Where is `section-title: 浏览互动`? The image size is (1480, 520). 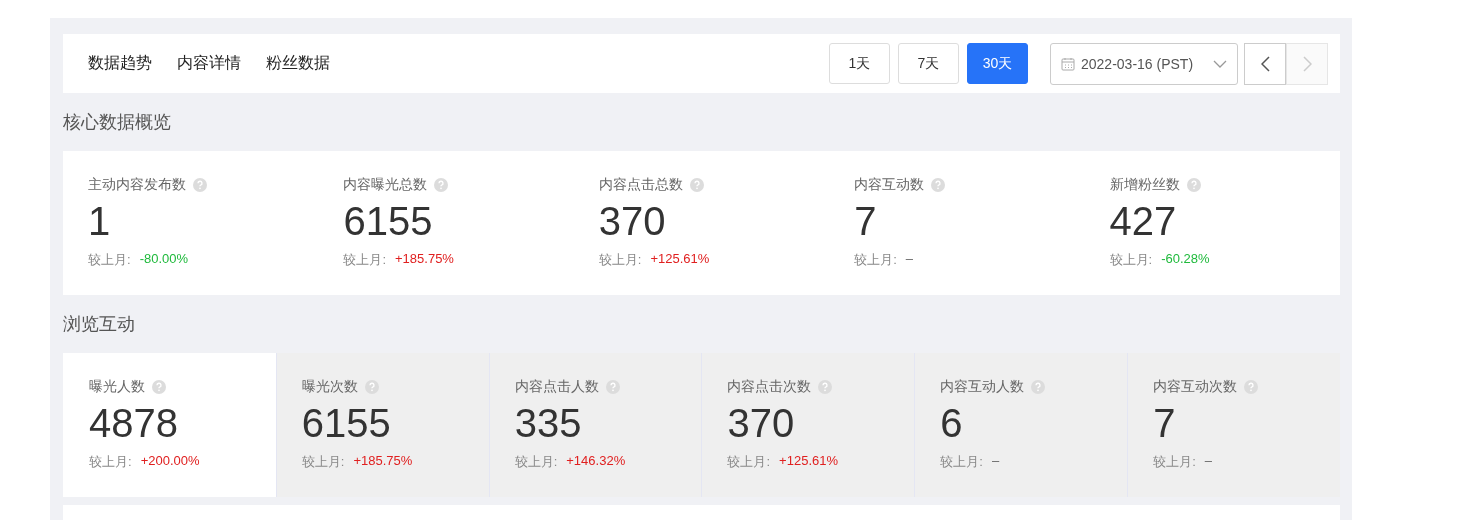
section-title: 浏览互动 is located at coordinates (99, 324).